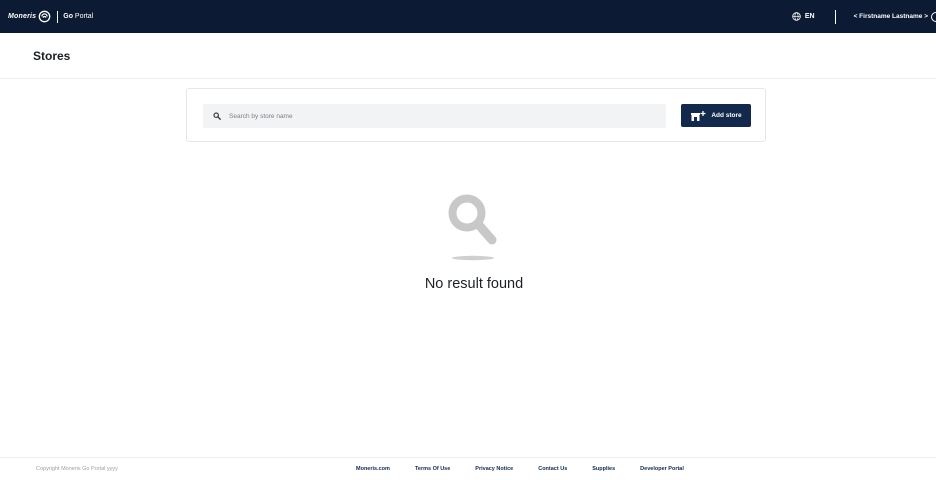  I want to click on add-store-icon, so click(698, 115).